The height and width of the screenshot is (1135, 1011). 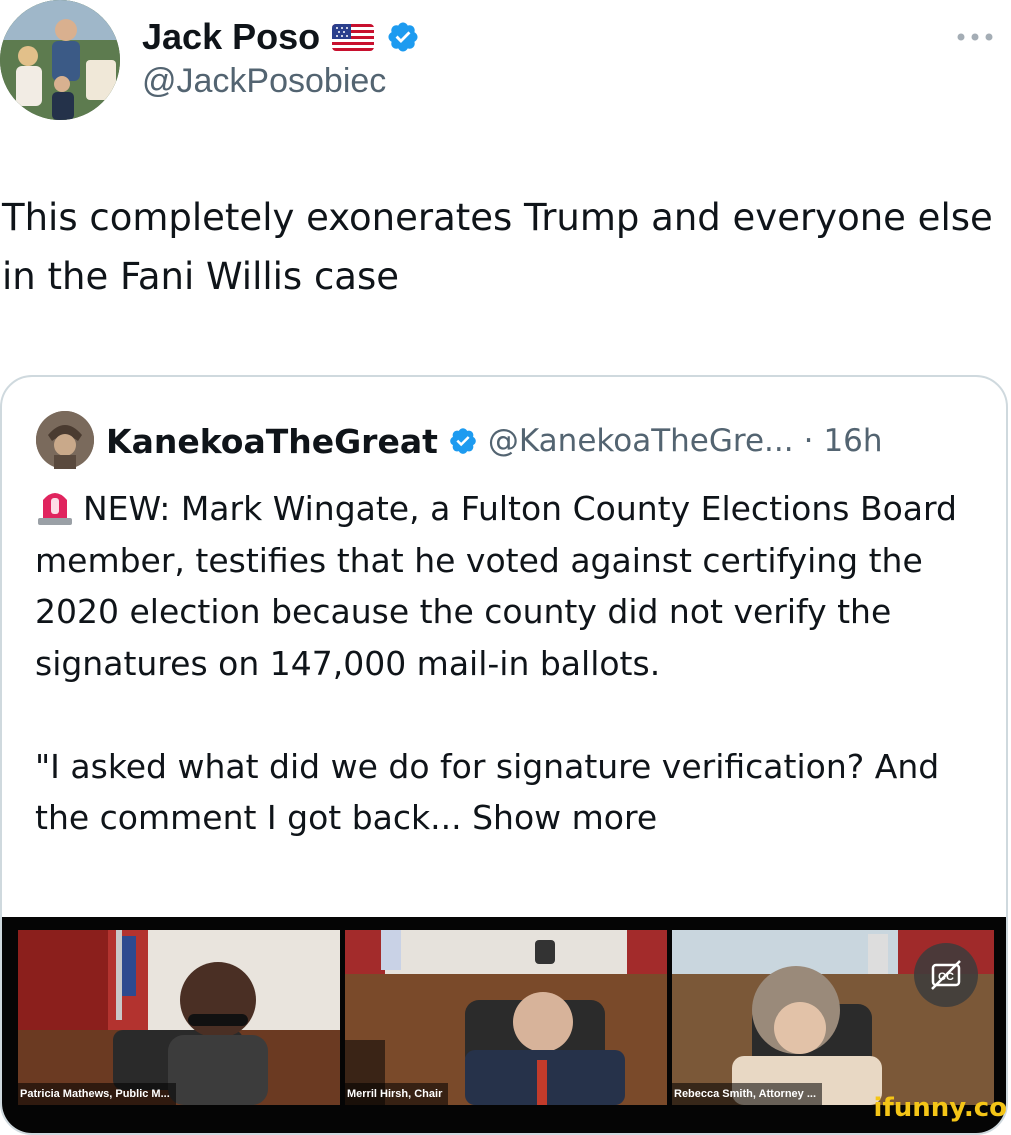 I want to click on quoted-author-avatar, so click(x=65, y=440).